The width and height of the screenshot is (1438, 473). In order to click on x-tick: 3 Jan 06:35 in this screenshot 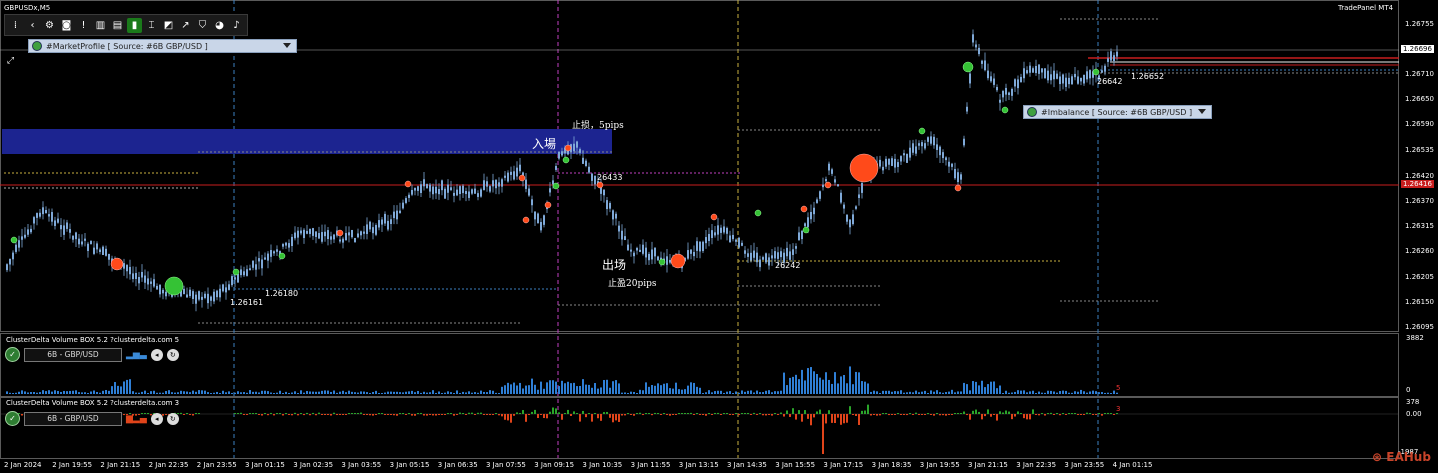, I will do `click(457, 465)`.